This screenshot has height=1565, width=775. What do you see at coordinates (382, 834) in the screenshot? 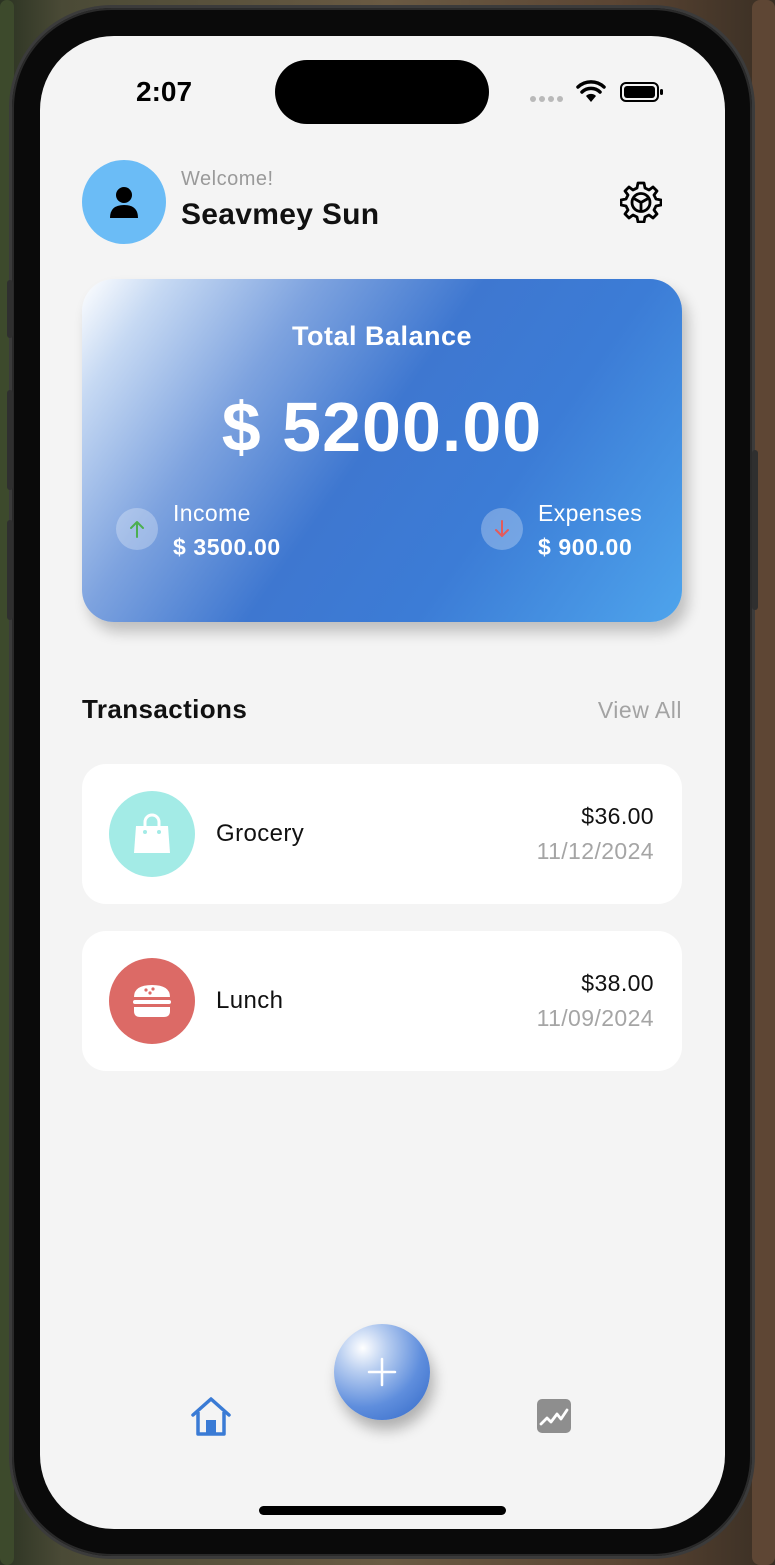
I see `transaction-item: Grocery $36.00 11/12/2024` at bounding box center [382, 834].